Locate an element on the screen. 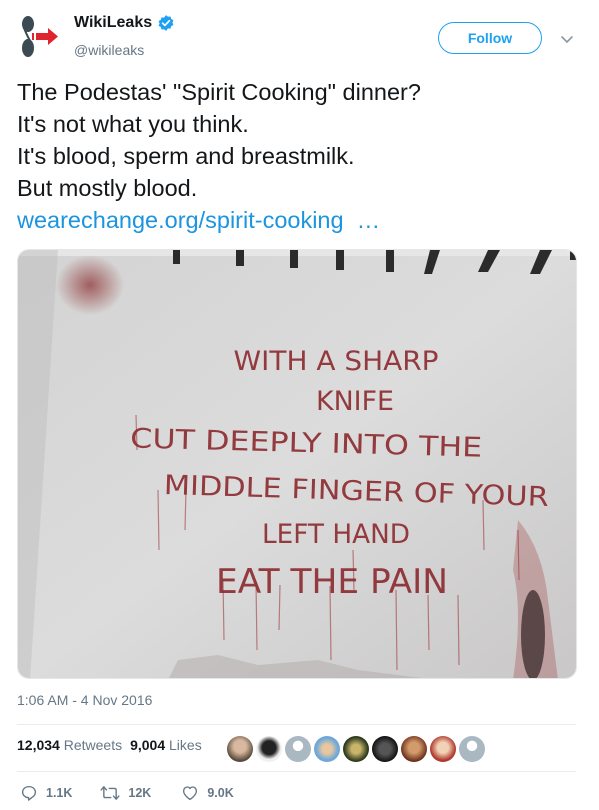 The width and height of the screenshot is (599, 810). reply-count: 1.1K is located at coordinates (59, 793).